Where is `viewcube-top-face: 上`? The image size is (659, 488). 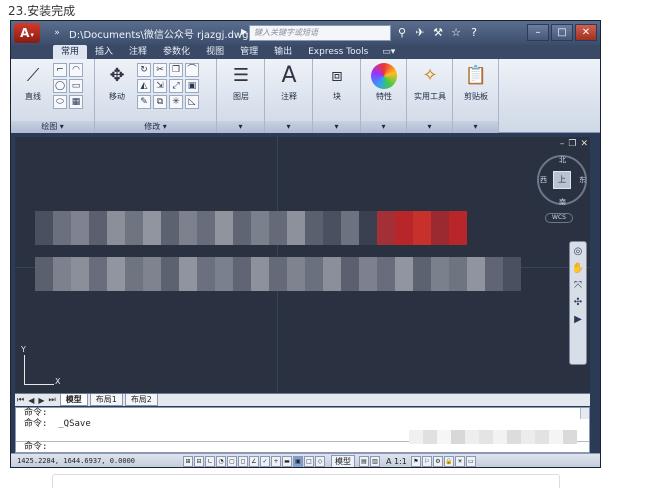 viewcube-top-face: 上 is located at coordinates (562, 180).